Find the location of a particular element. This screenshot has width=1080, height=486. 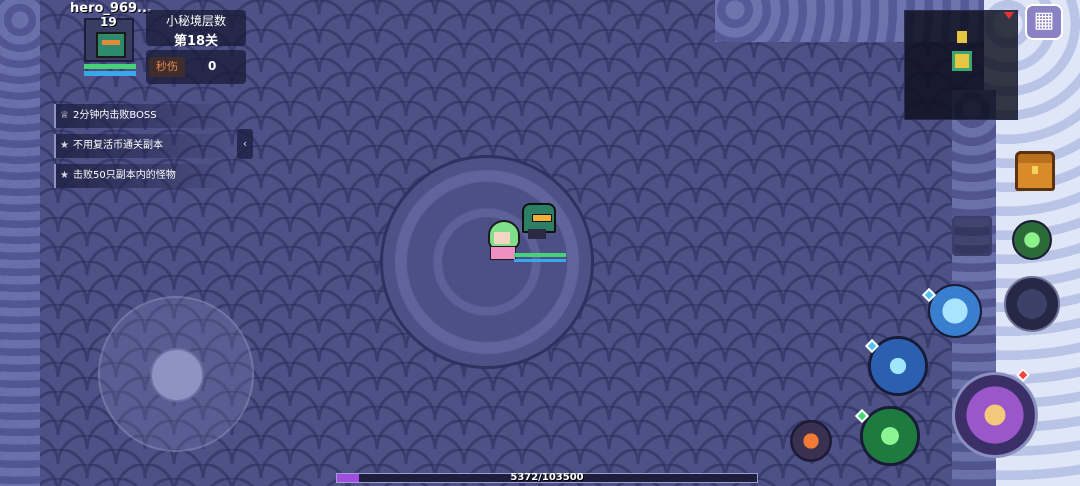

shield-skill-button is located at coordinates (955, 311).